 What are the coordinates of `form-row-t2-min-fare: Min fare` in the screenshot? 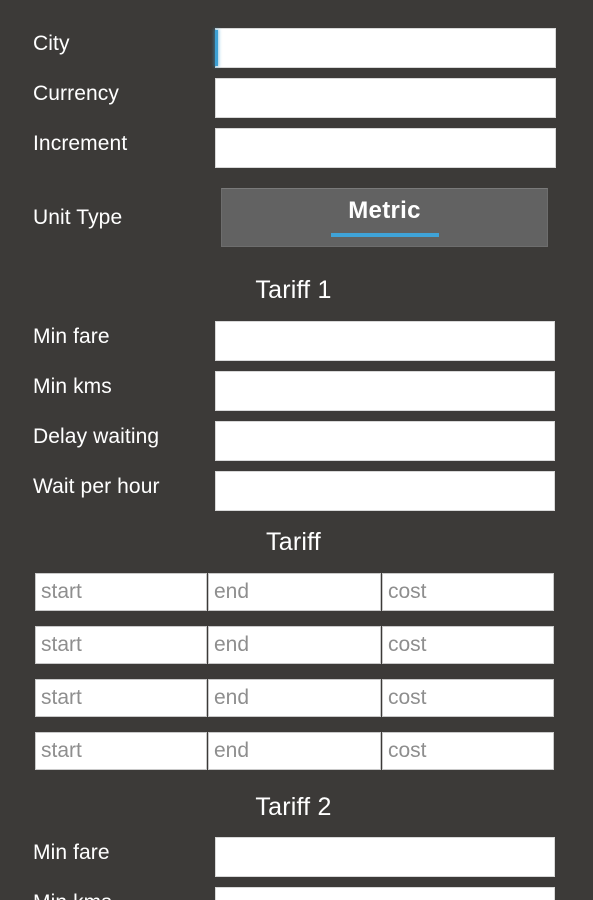 It's located at (296, 853).